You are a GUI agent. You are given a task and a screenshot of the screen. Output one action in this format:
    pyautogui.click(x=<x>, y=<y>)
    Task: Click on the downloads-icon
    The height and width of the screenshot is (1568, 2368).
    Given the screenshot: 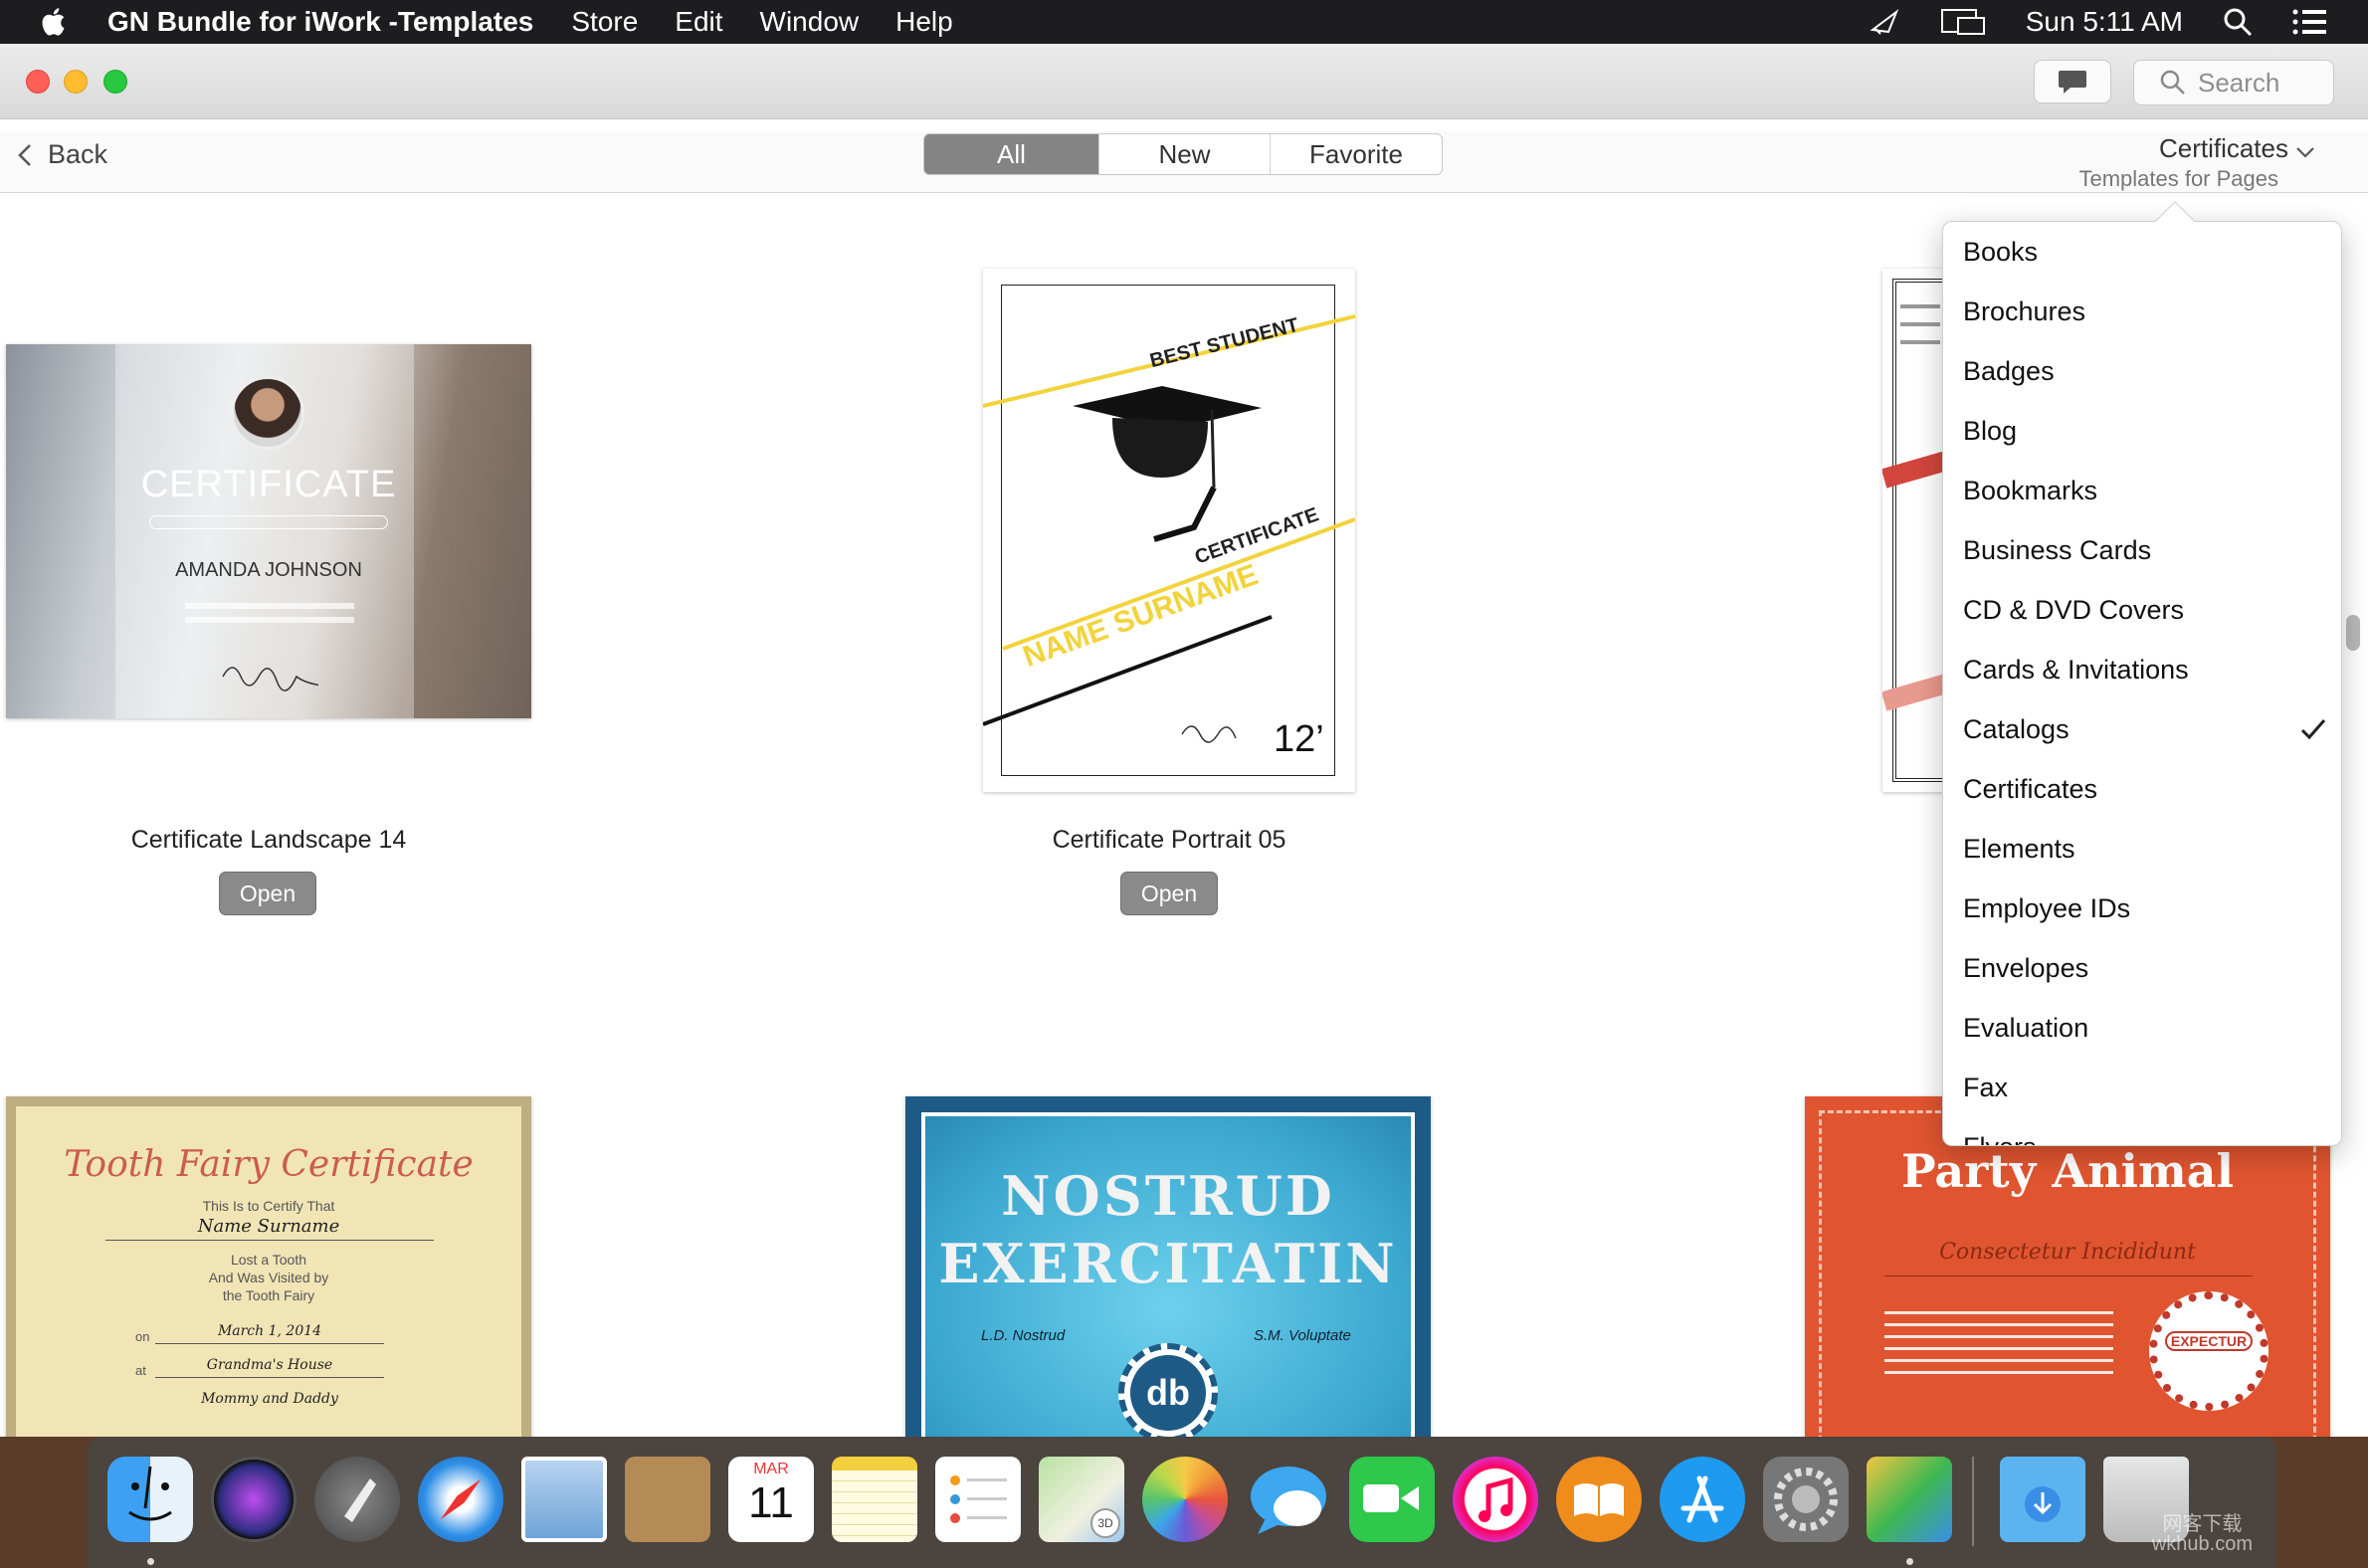 What is the action you would take?
    pyautogui.click(x=2042, y=1499)
    